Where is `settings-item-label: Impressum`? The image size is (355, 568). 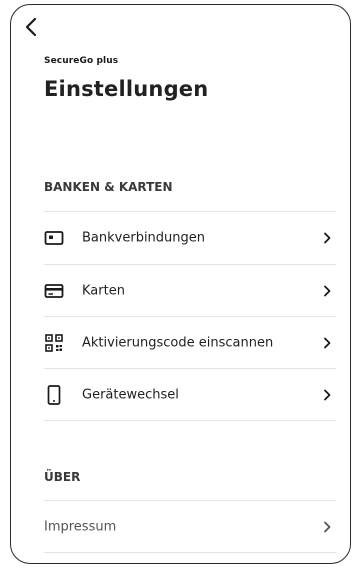 settings-item-label: Impressum is located at coordinates (80, 527).